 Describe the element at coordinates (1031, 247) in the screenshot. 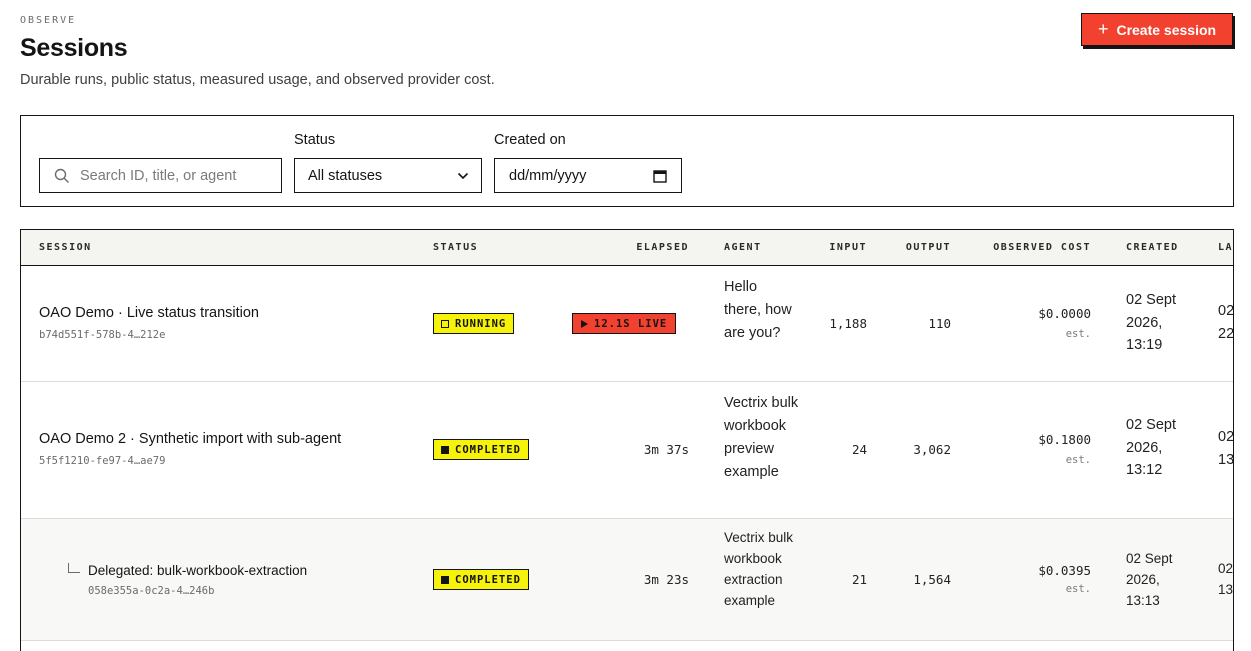

I see `col-observed-cost: OBSERVED COST` at that location.